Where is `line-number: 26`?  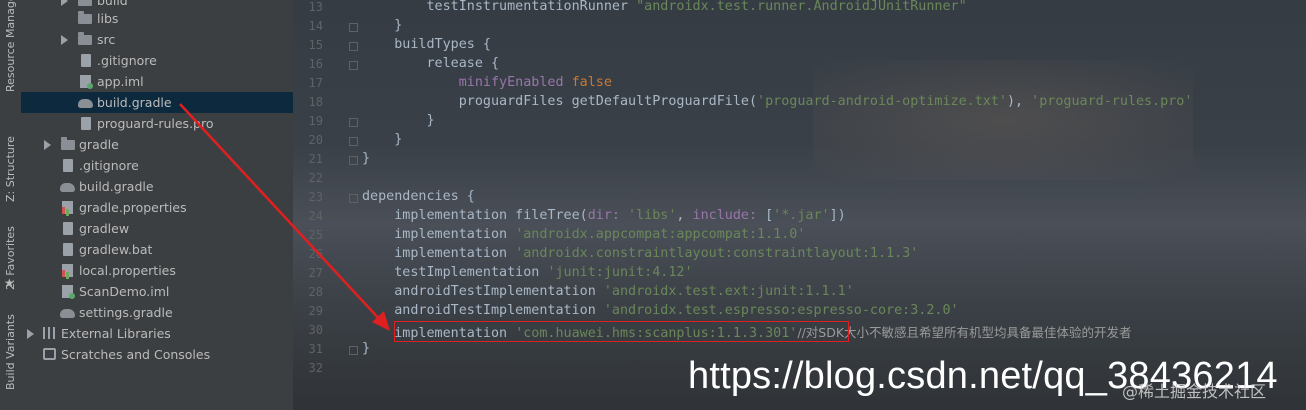 line-number: 26 is located at coordinates (315, 254).